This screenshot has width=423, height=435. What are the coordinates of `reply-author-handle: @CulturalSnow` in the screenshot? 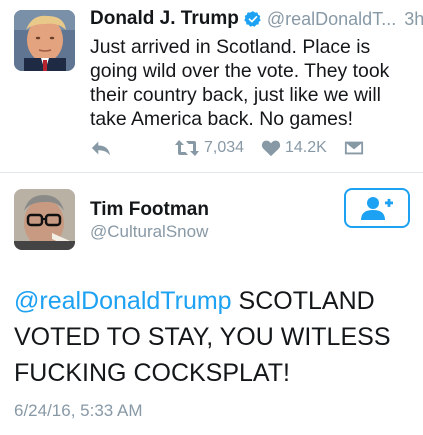 It's located at (149, 232).